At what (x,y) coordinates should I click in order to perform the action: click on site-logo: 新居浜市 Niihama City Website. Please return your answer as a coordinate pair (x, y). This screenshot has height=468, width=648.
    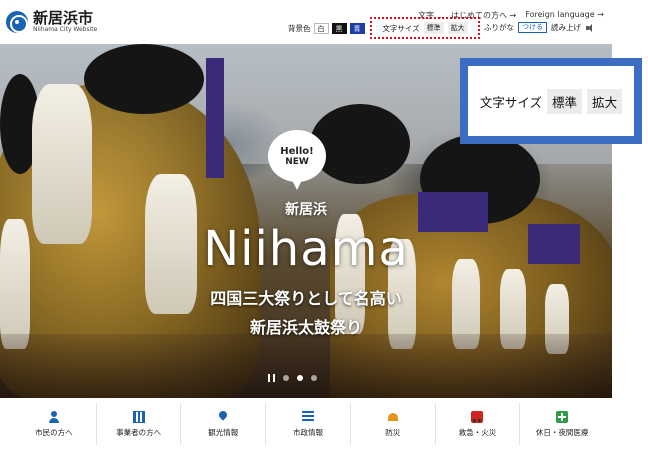
    Looking at the image, I should click on (66, 22).